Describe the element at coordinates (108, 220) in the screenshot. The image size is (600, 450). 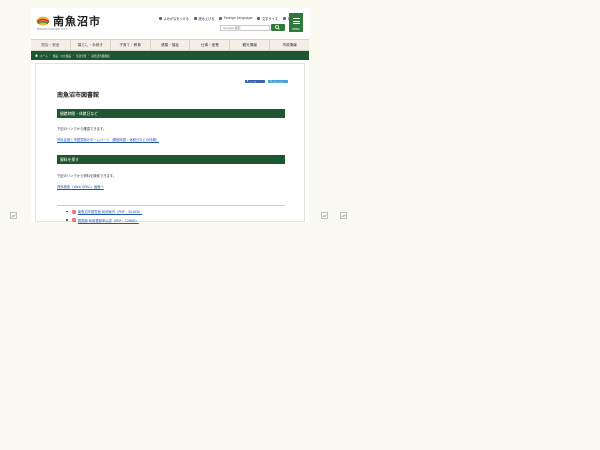
I see `pdf-link-registration-form: 図書館 利用登録申込書（PDF：126KB）` at that location.